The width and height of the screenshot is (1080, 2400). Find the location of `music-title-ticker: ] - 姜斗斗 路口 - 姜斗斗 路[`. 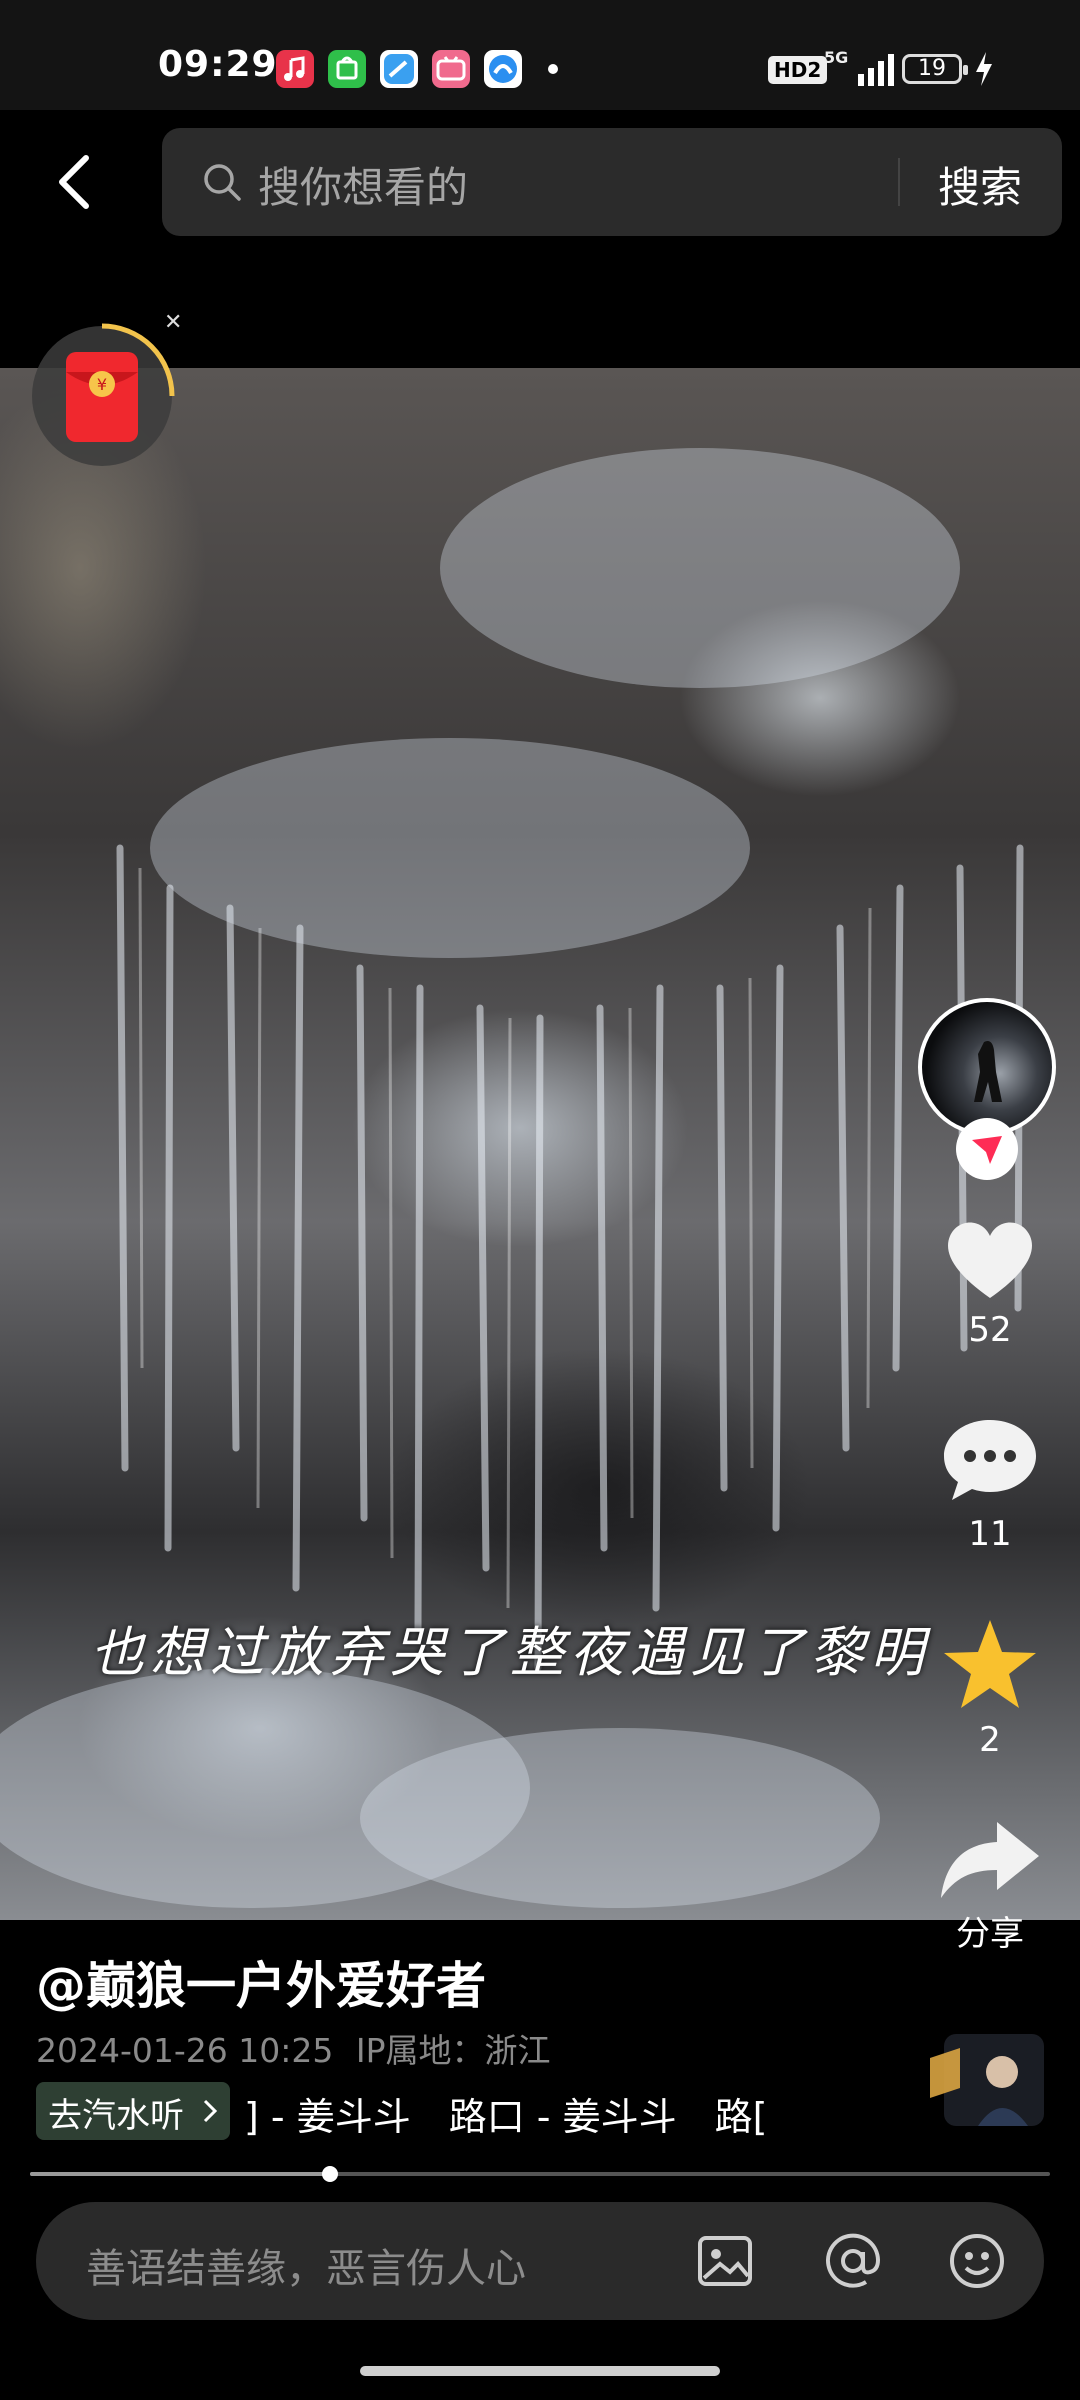

music-title-ticker: ] - 姜斗斗 路口 - 姜斗斗 路[ is located at coordinates (527, 2113).